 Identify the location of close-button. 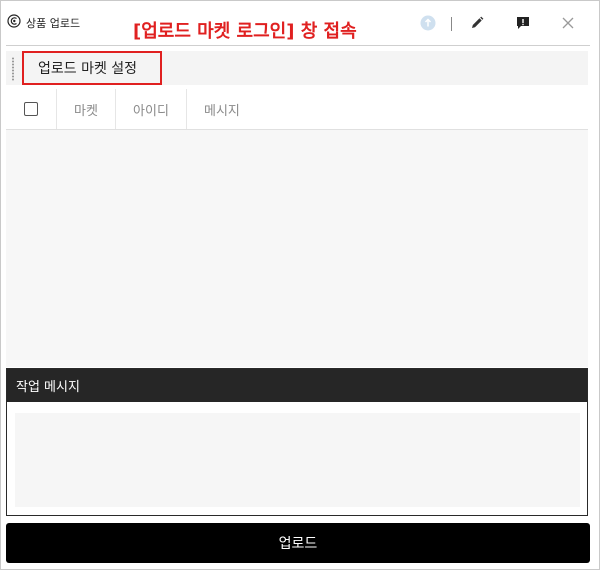
(568, 23).